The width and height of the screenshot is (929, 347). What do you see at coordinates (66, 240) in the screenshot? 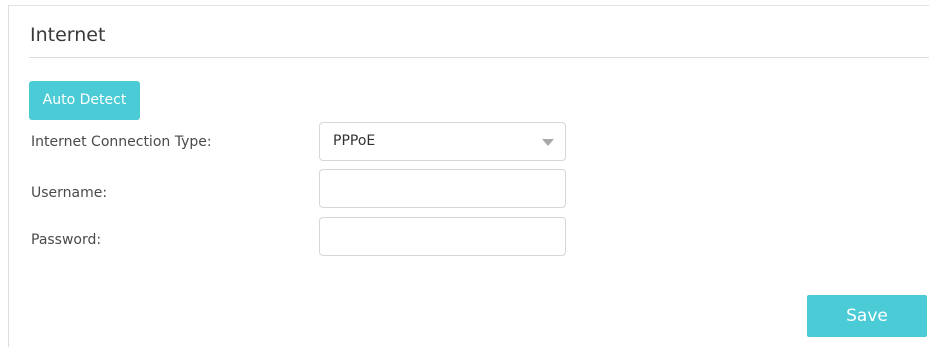
I see `password-label: Password:` at bounding box center [66, 240].